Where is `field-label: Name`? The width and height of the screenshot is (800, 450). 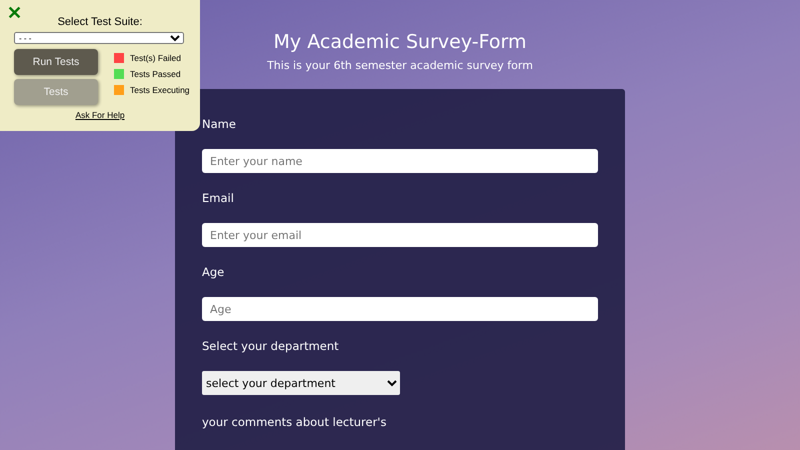 field-label: Name is located at coordinates (219, 124).